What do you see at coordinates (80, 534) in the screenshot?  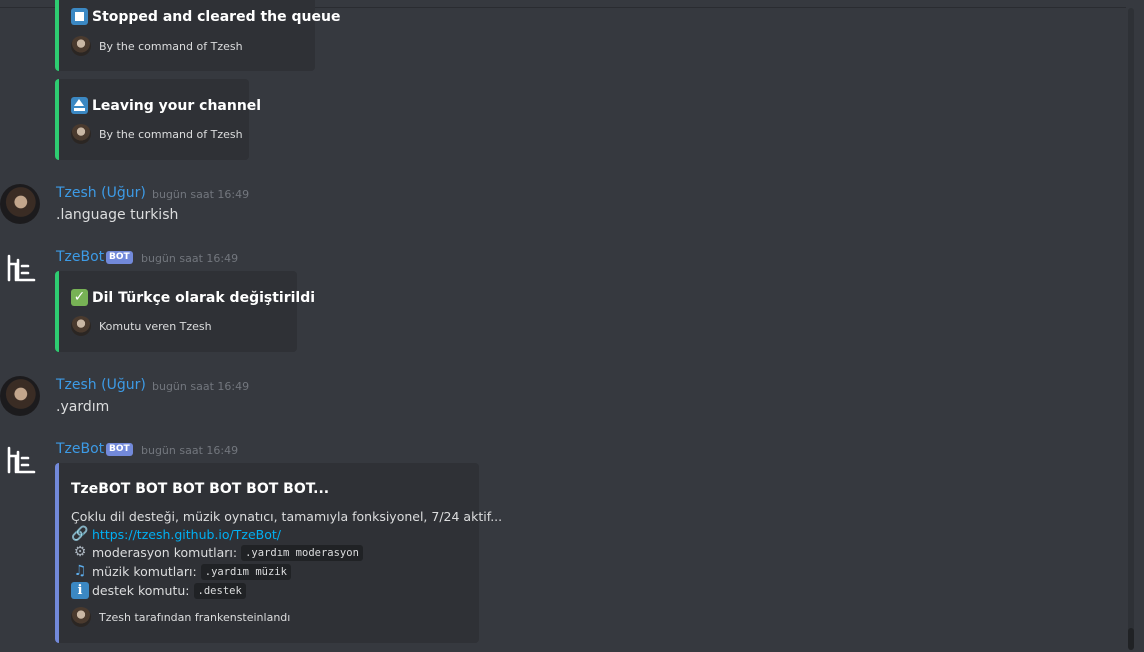 I see `link-icon: 🔗` at bounding box center [80, 534].